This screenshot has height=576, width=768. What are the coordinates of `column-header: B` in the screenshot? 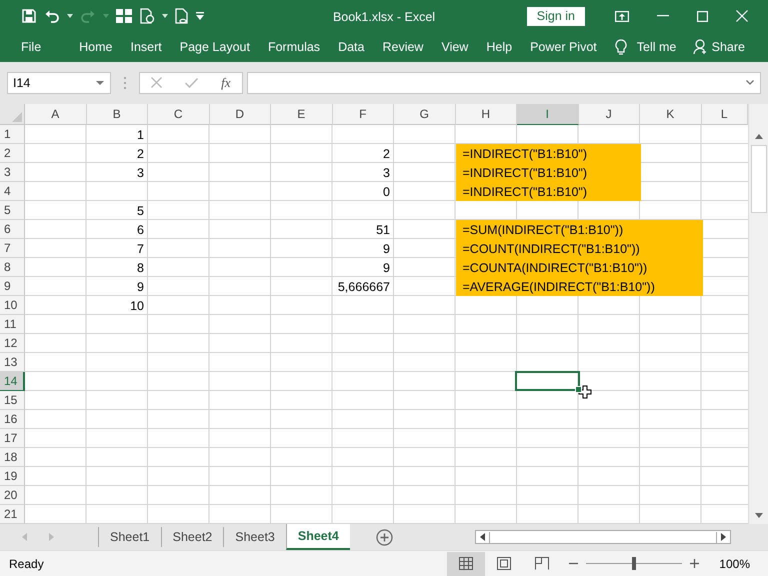 It's located at (117, 115).